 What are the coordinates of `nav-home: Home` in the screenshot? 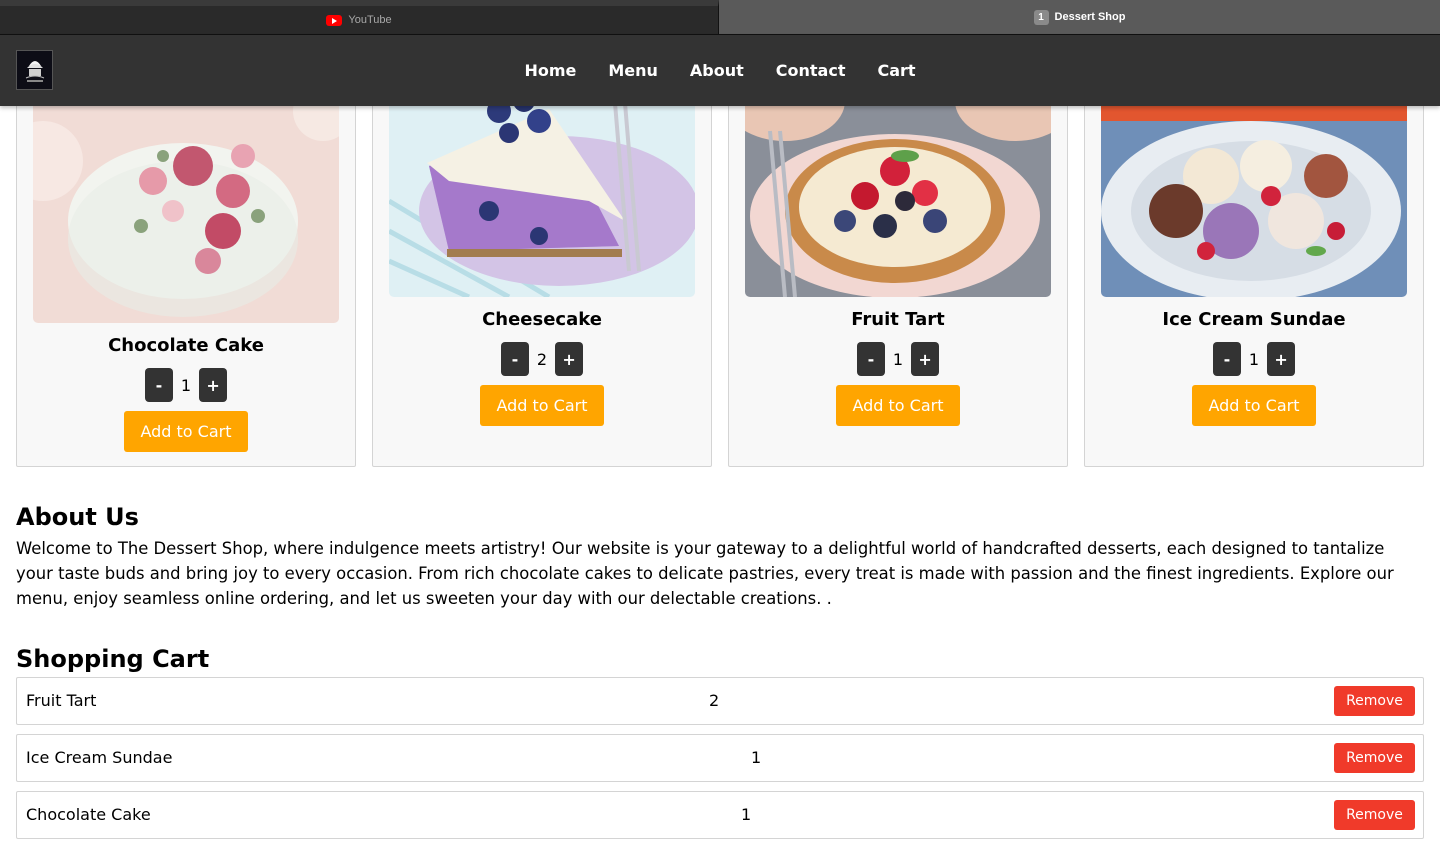 It's located at (550, 70).